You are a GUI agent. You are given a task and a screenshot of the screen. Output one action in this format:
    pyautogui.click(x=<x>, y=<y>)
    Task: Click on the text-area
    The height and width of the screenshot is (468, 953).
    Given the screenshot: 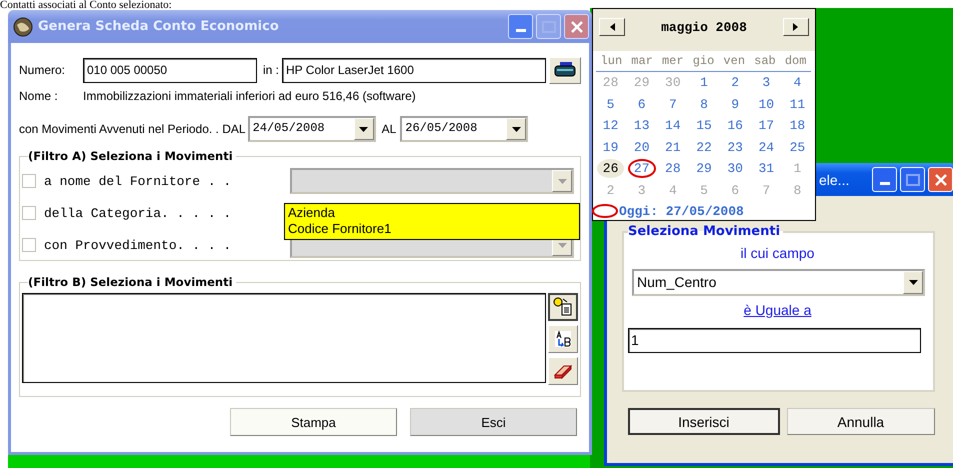 What is the action you would take?
    pyautogui.click(x=284, y=338)
    